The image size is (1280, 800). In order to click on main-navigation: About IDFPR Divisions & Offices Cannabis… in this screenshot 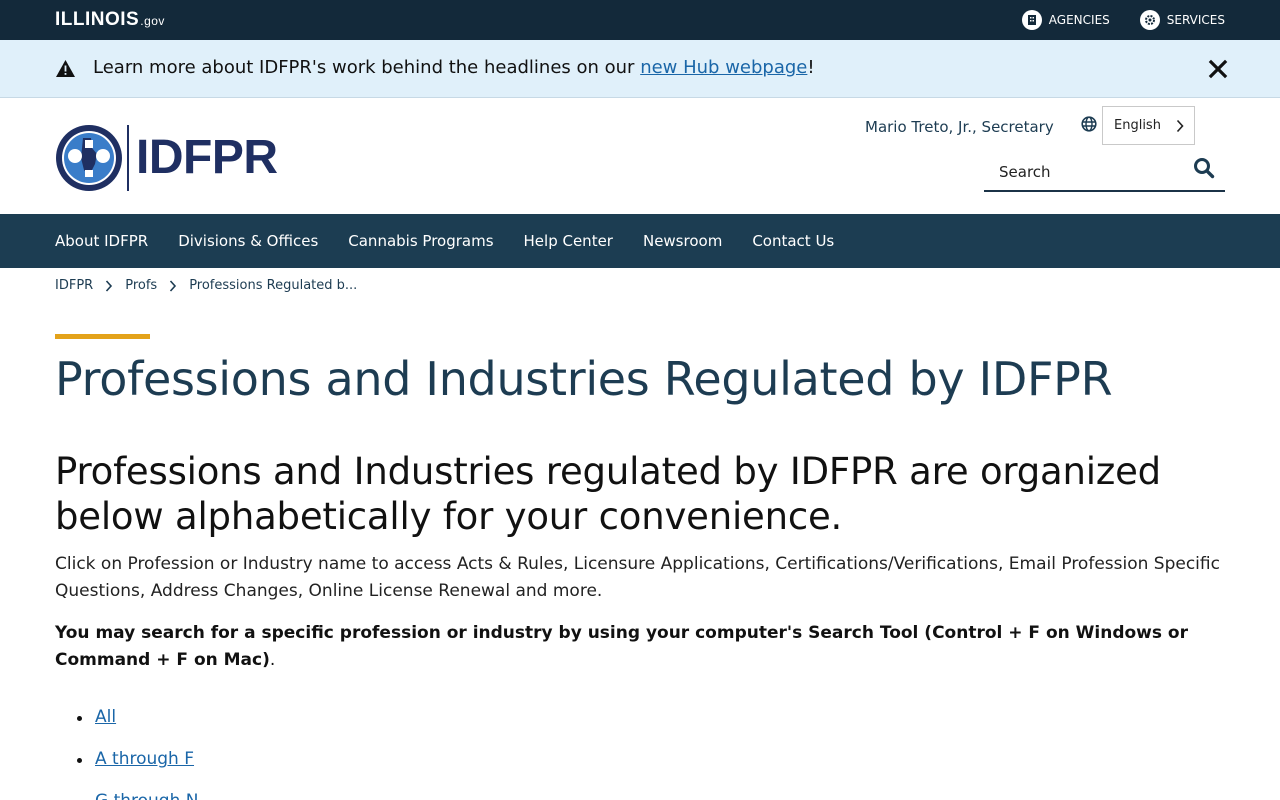, I will do `click(640, 241)`.